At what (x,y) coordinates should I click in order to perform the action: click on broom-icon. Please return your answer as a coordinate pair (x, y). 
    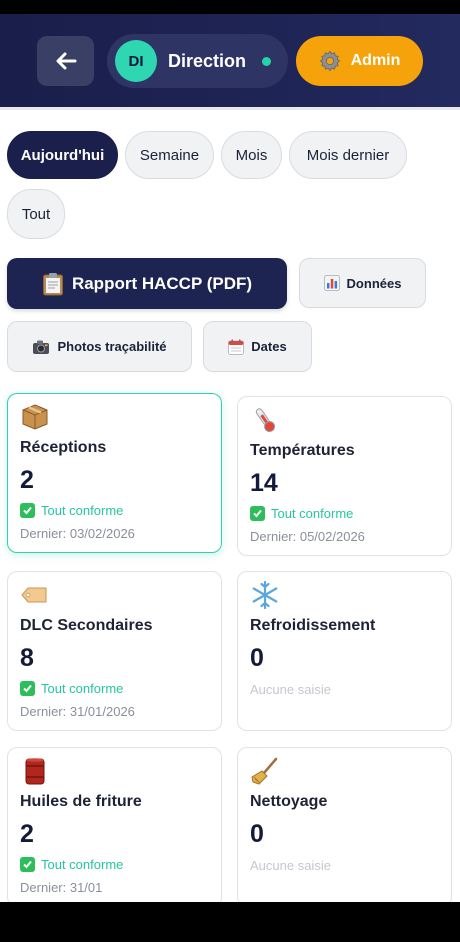
    Looking at the image, I should click on (264, 771).